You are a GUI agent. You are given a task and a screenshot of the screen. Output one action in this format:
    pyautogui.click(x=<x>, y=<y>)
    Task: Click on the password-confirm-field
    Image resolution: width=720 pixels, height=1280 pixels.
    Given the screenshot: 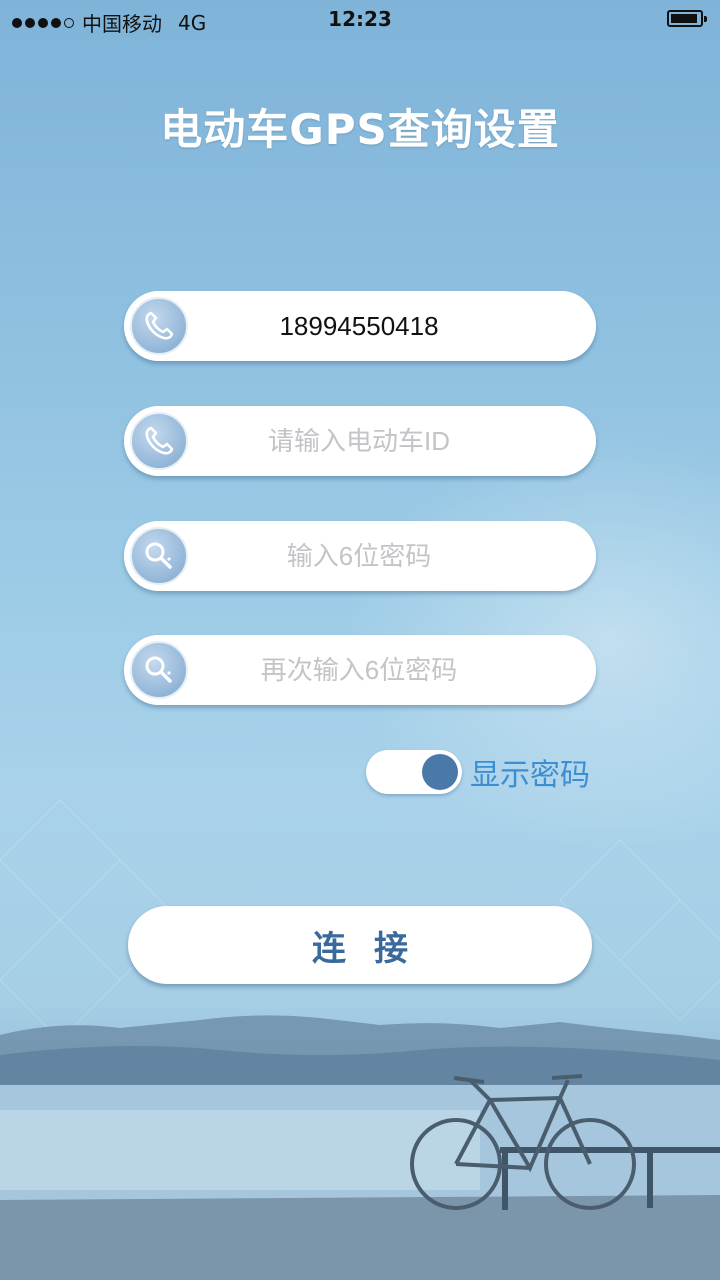 What is the action you would take?
    pyautogui.click(x=360, y=670)
    